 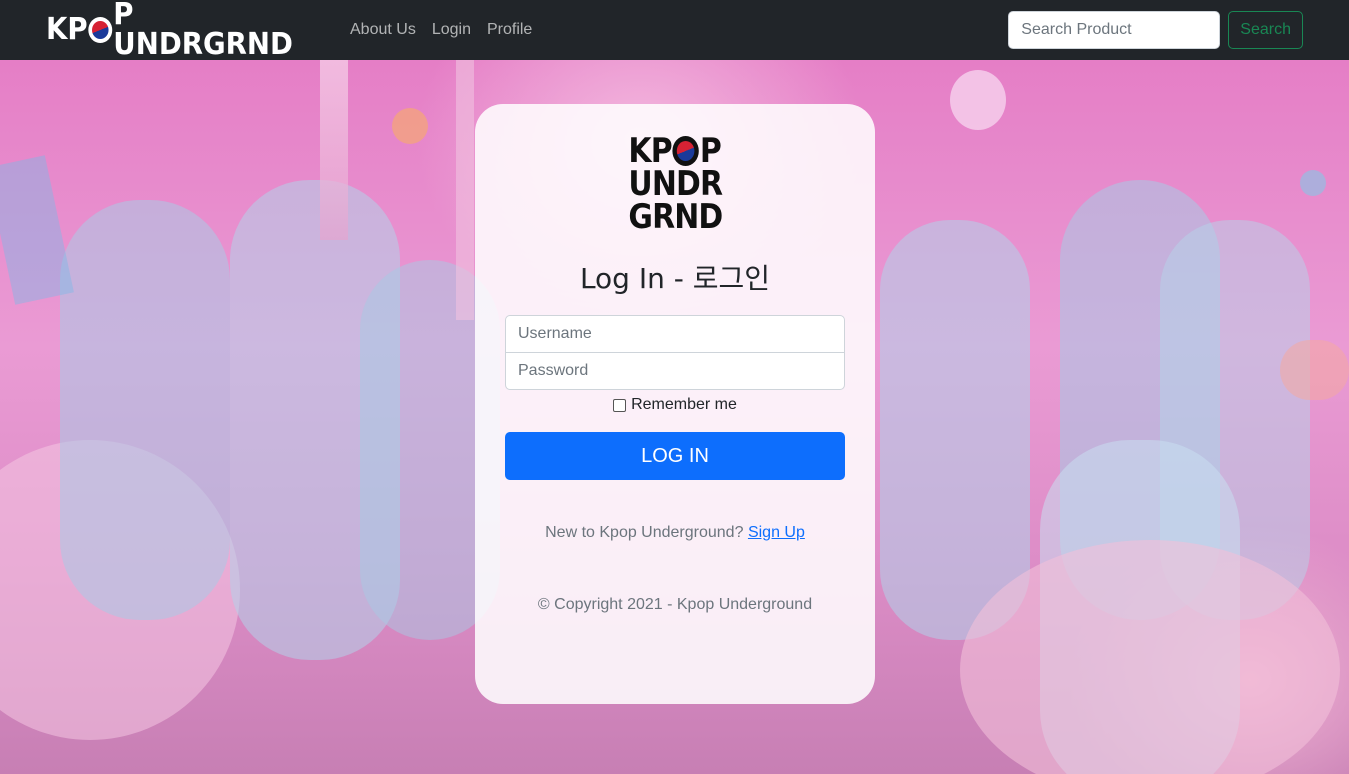 What do you see at coordinates (675, 278) in the screenshot?
I see `page-title: Log In - 로그인` at bounding box center [675, 278].